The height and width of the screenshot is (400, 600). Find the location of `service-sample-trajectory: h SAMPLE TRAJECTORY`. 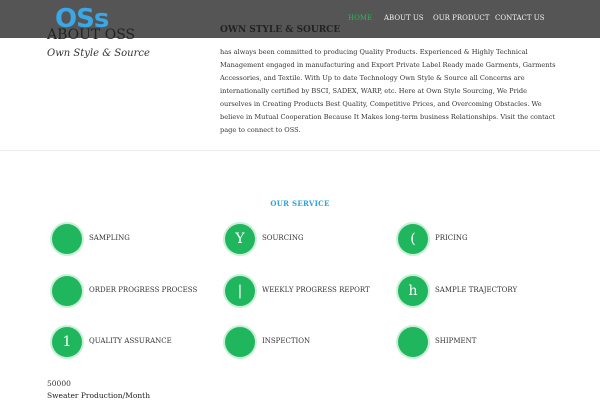

service-sample-trajectory: h SAMPLE TRAJECTORY is located at coordinates (483, 291).